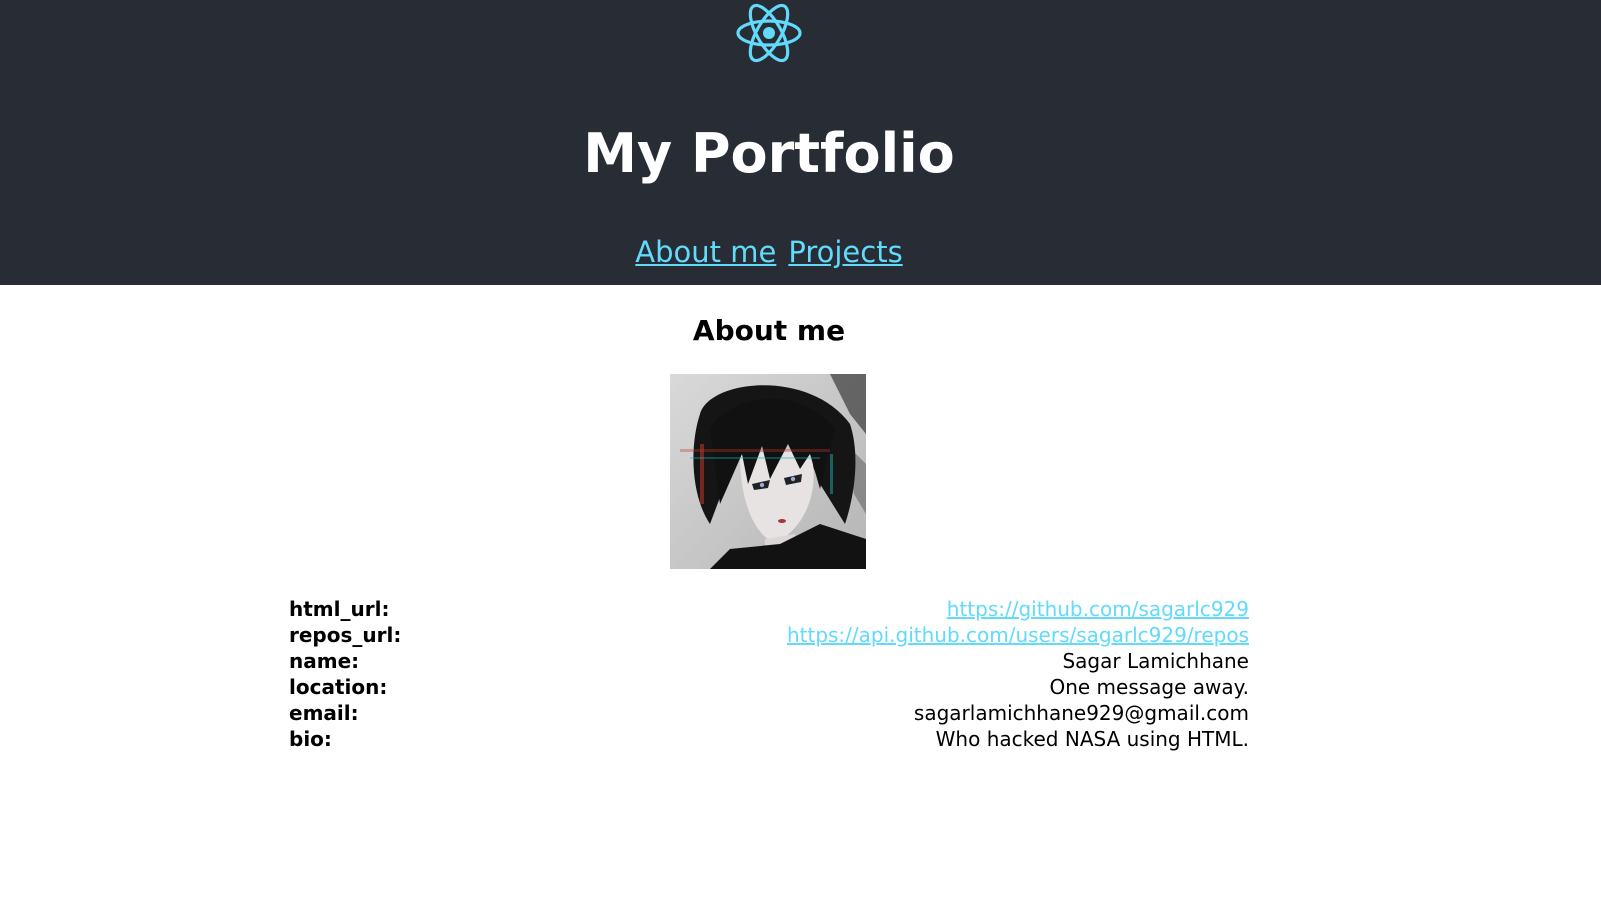 The width and height of the screenshot is (1601, 902). What do you see at coordinates (769, 713) in the screenshot?
I see `table-row: email: sagarlamichhane929@gmail.com` at bounding box center [769, 713].